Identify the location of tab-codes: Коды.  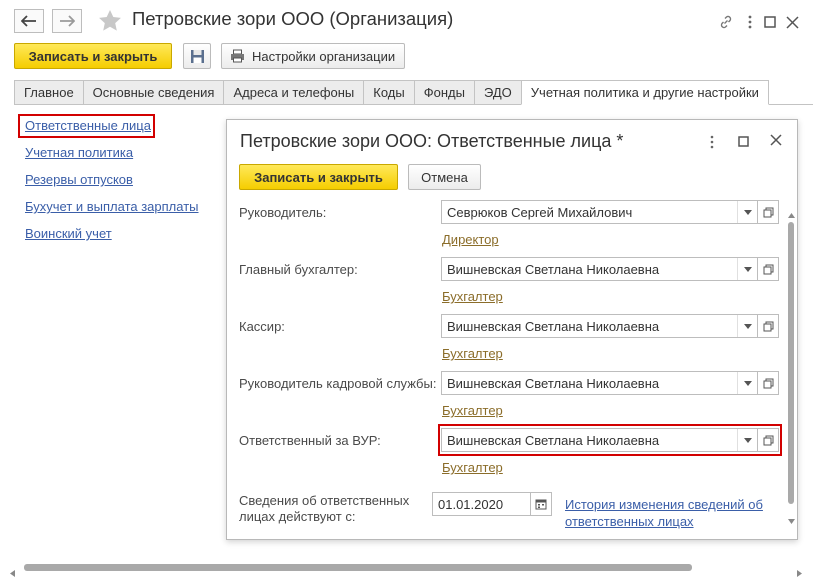
(388, 92).